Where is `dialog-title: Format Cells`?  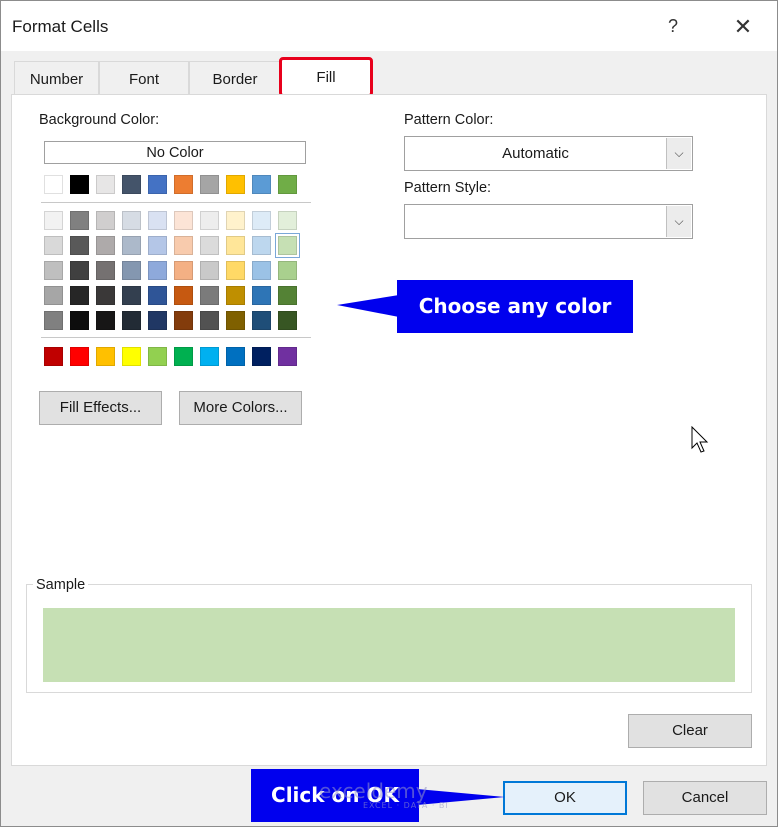 dialog-title: Format Cells is located at coordinates (60, 26).